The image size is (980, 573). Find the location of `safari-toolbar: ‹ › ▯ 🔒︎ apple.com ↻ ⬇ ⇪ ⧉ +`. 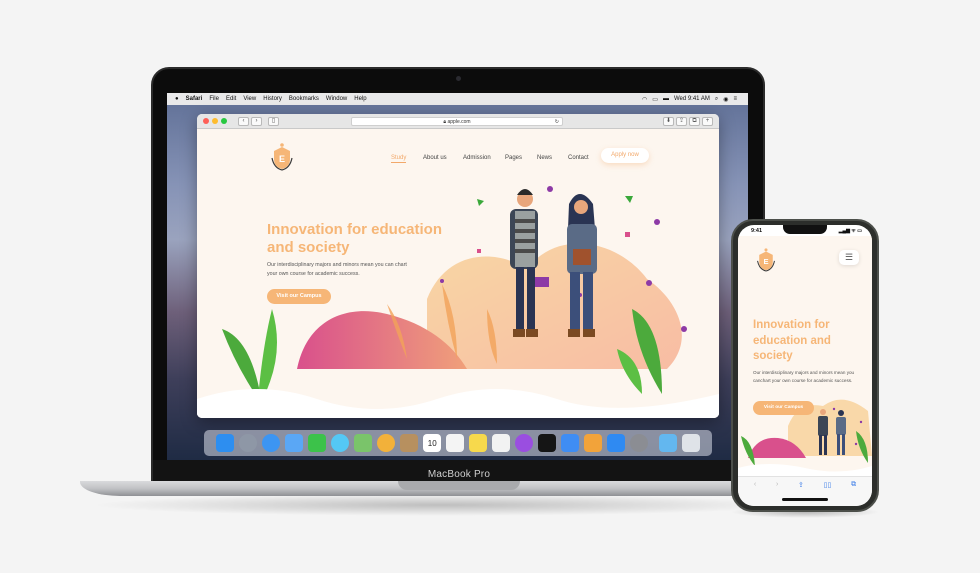

safari-toolbar: ‹ › ▯ 🔒︎ apple.com ↻ ⬇ ⇪ ⧉ + is located at coordinates (458, 121).